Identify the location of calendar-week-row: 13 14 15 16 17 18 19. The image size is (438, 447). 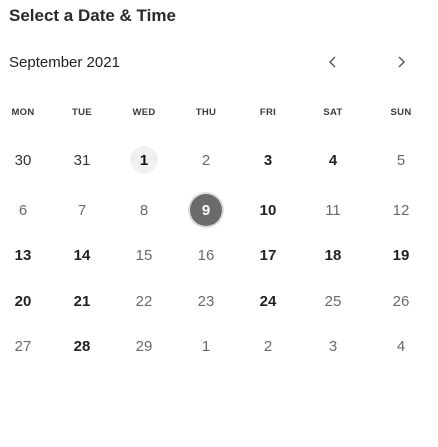
(219, 266).